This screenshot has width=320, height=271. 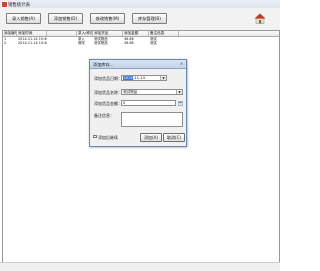 What do you see at coordinates (5, 43) in the screenshot?
I see `cell-id: 2` at bounding box center [5, 43].